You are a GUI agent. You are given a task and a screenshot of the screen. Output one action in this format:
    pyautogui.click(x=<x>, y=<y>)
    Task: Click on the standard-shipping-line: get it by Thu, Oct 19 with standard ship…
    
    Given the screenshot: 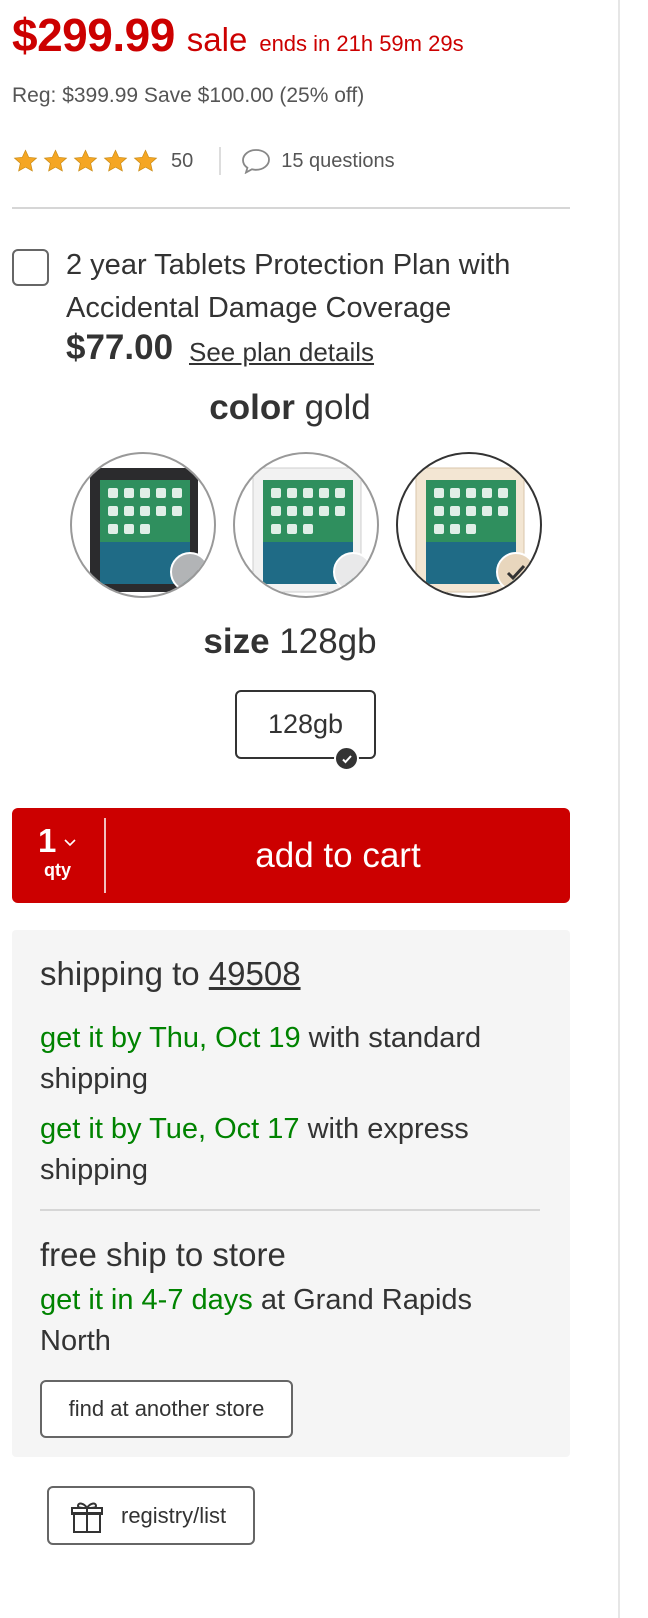 What is the action you would take?
    pyautogui.click(x=290, y=1059)
    